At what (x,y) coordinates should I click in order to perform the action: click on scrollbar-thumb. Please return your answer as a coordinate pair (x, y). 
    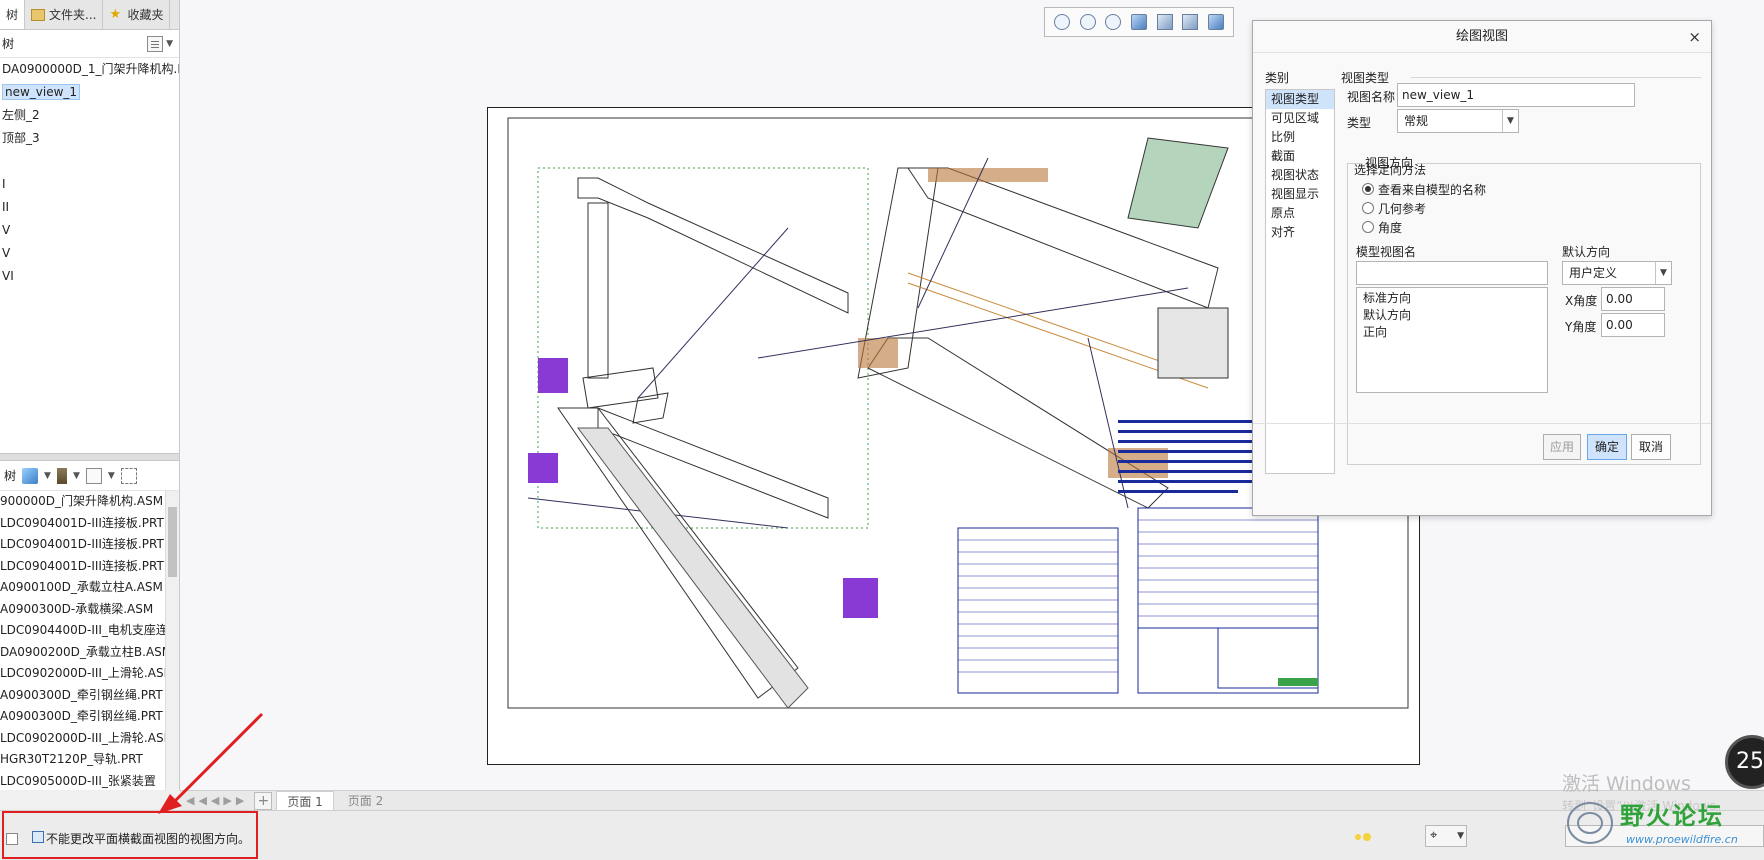
    Looking at the image, I should click on (172, 542).